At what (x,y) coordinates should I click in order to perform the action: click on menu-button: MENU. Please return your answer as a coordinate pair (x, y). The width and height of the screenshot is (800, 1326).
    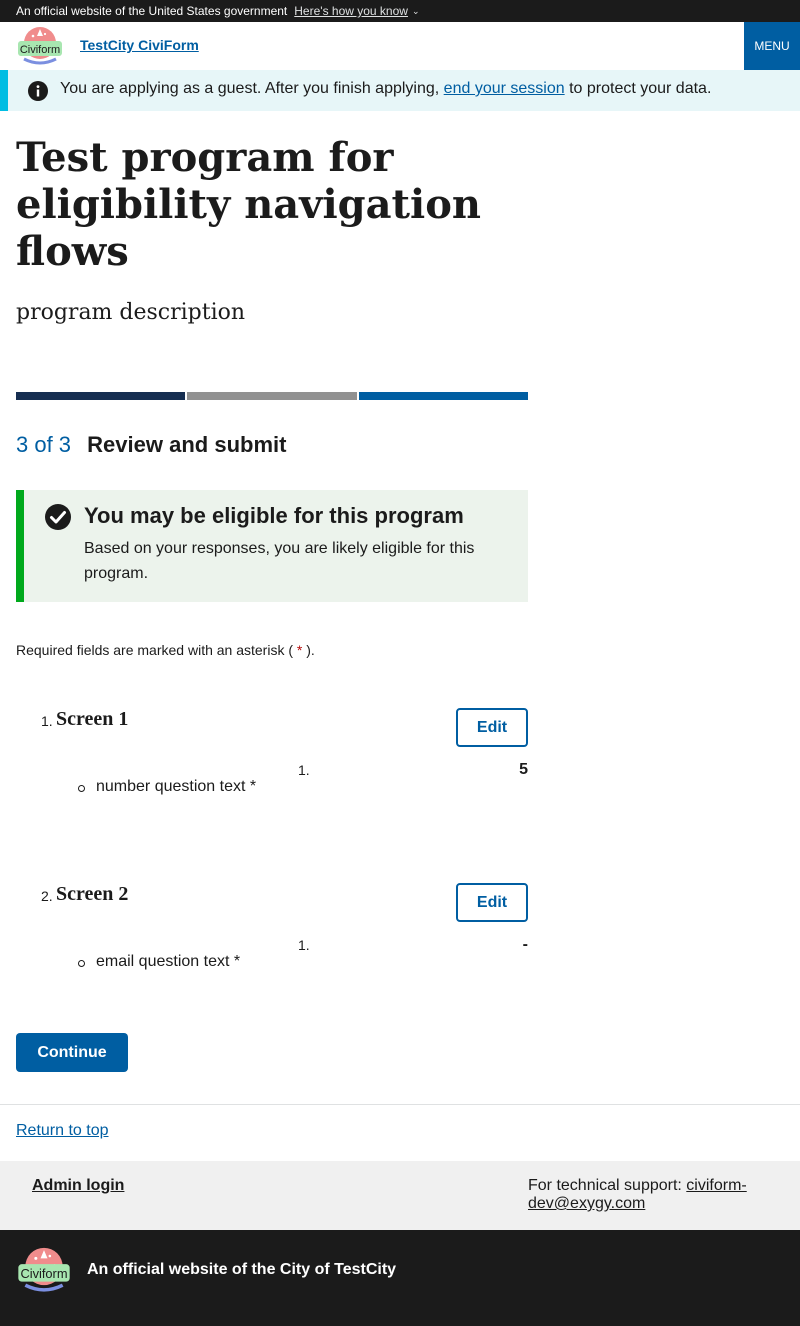
    Looking at the image, I should click on (772, 46).